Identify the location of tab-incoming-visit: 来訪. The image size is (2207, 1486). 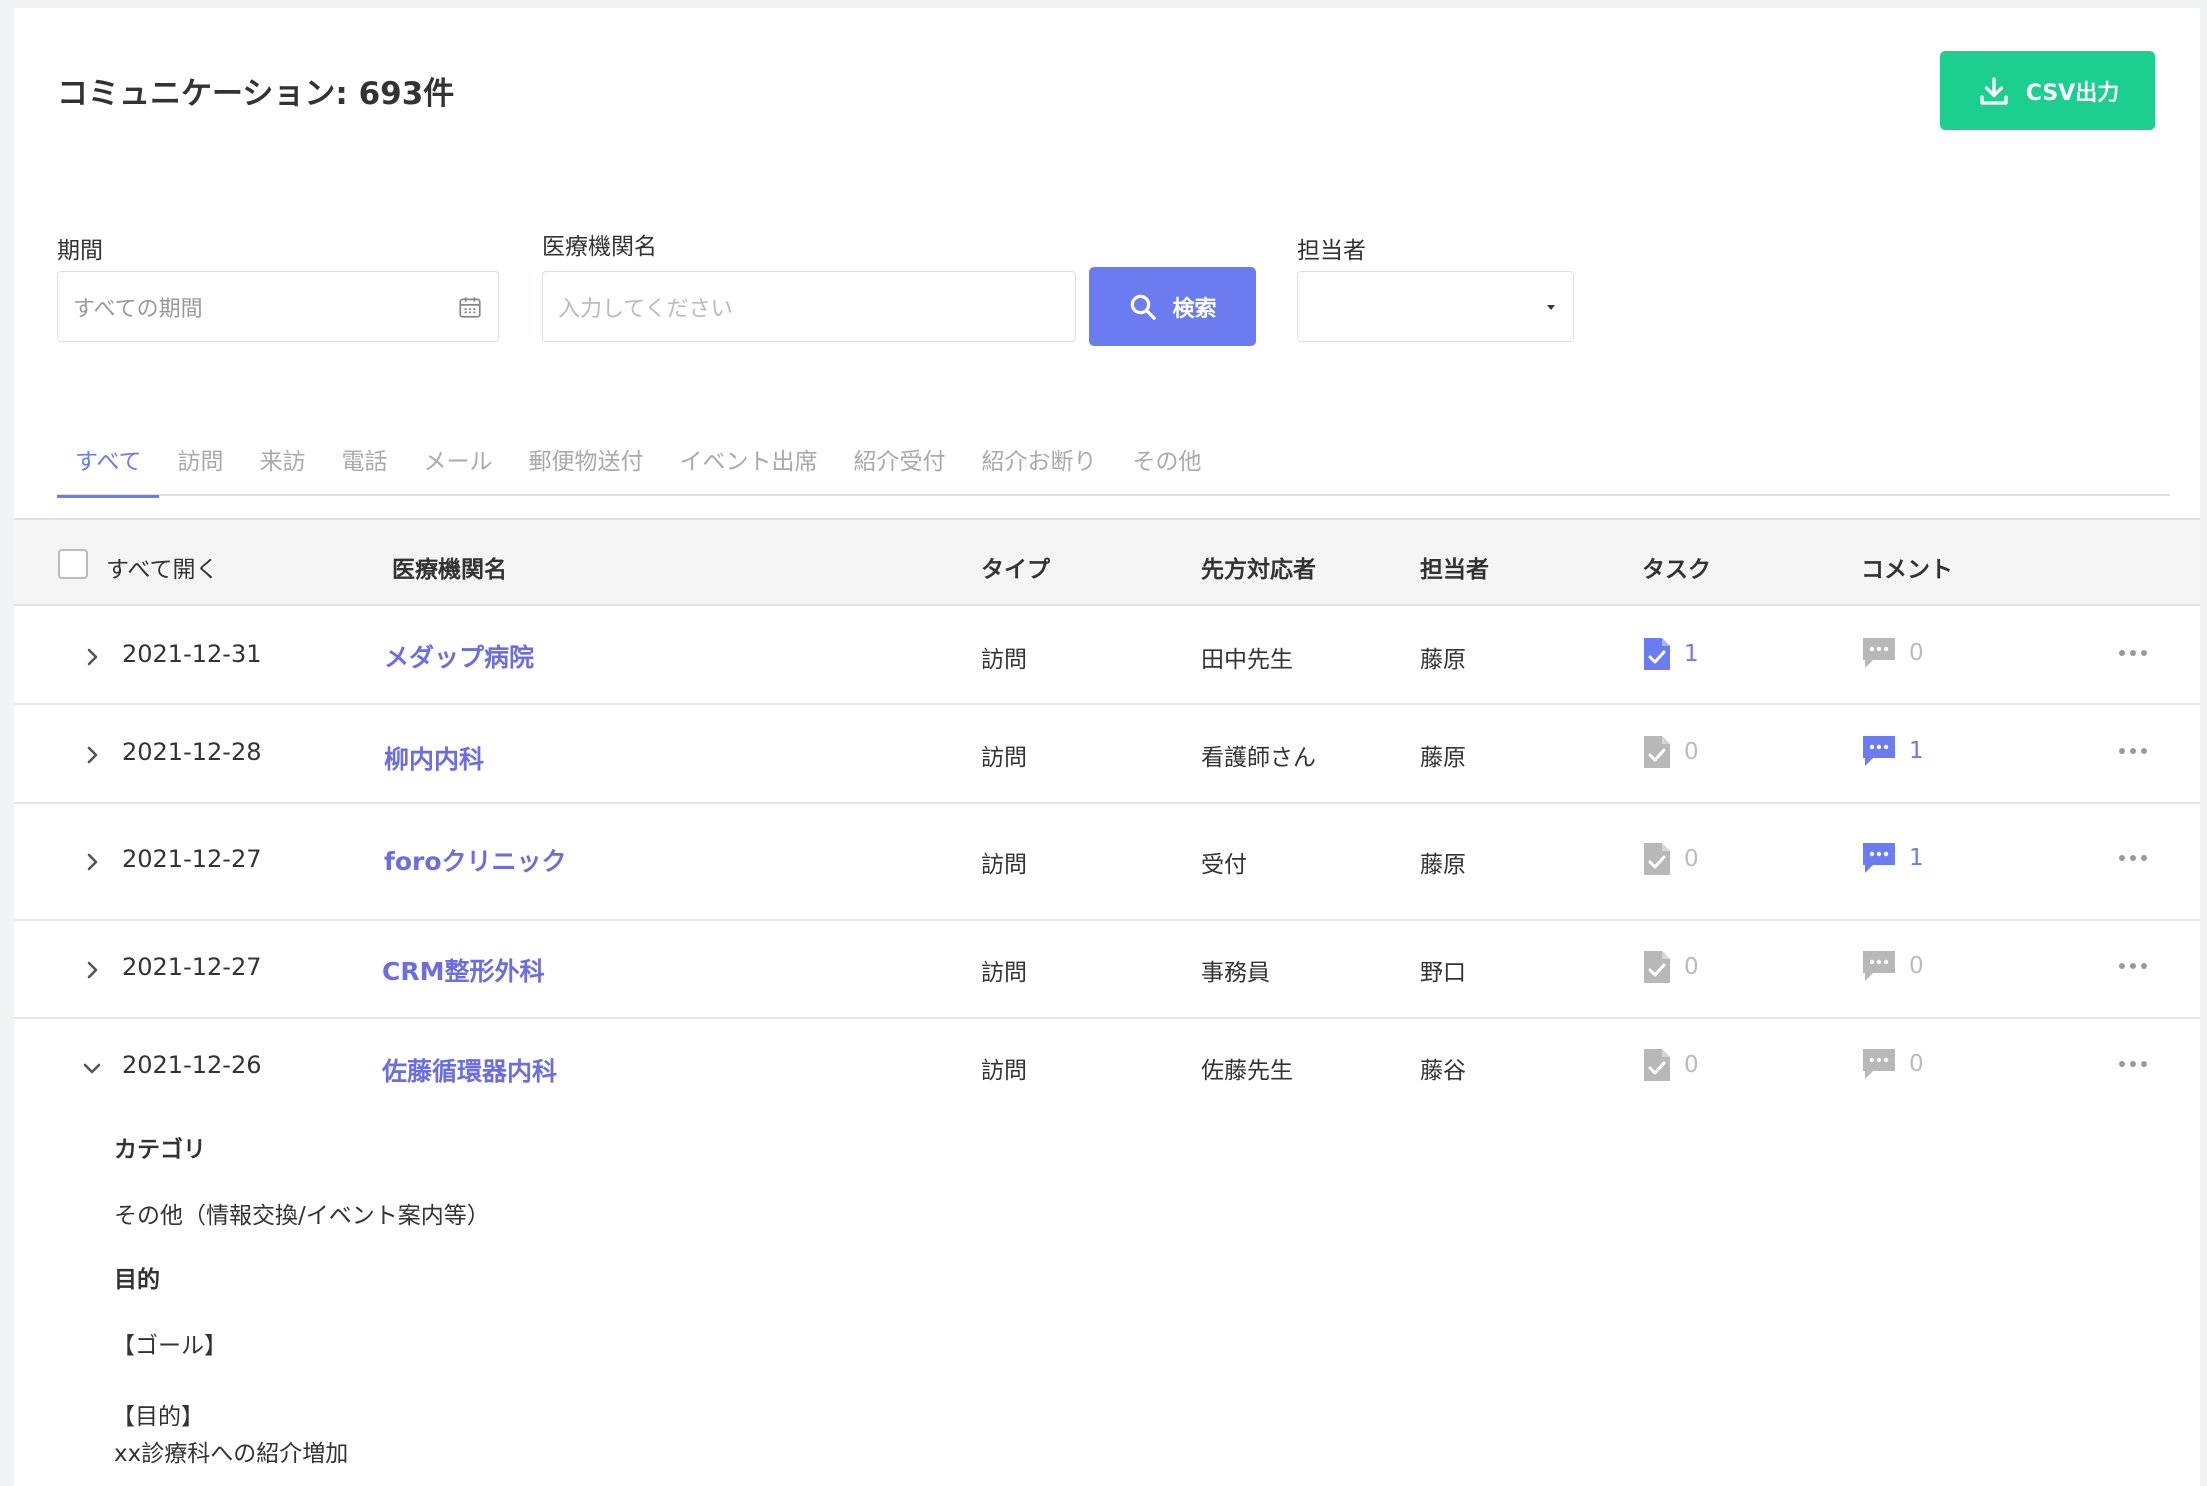
(282, 462).